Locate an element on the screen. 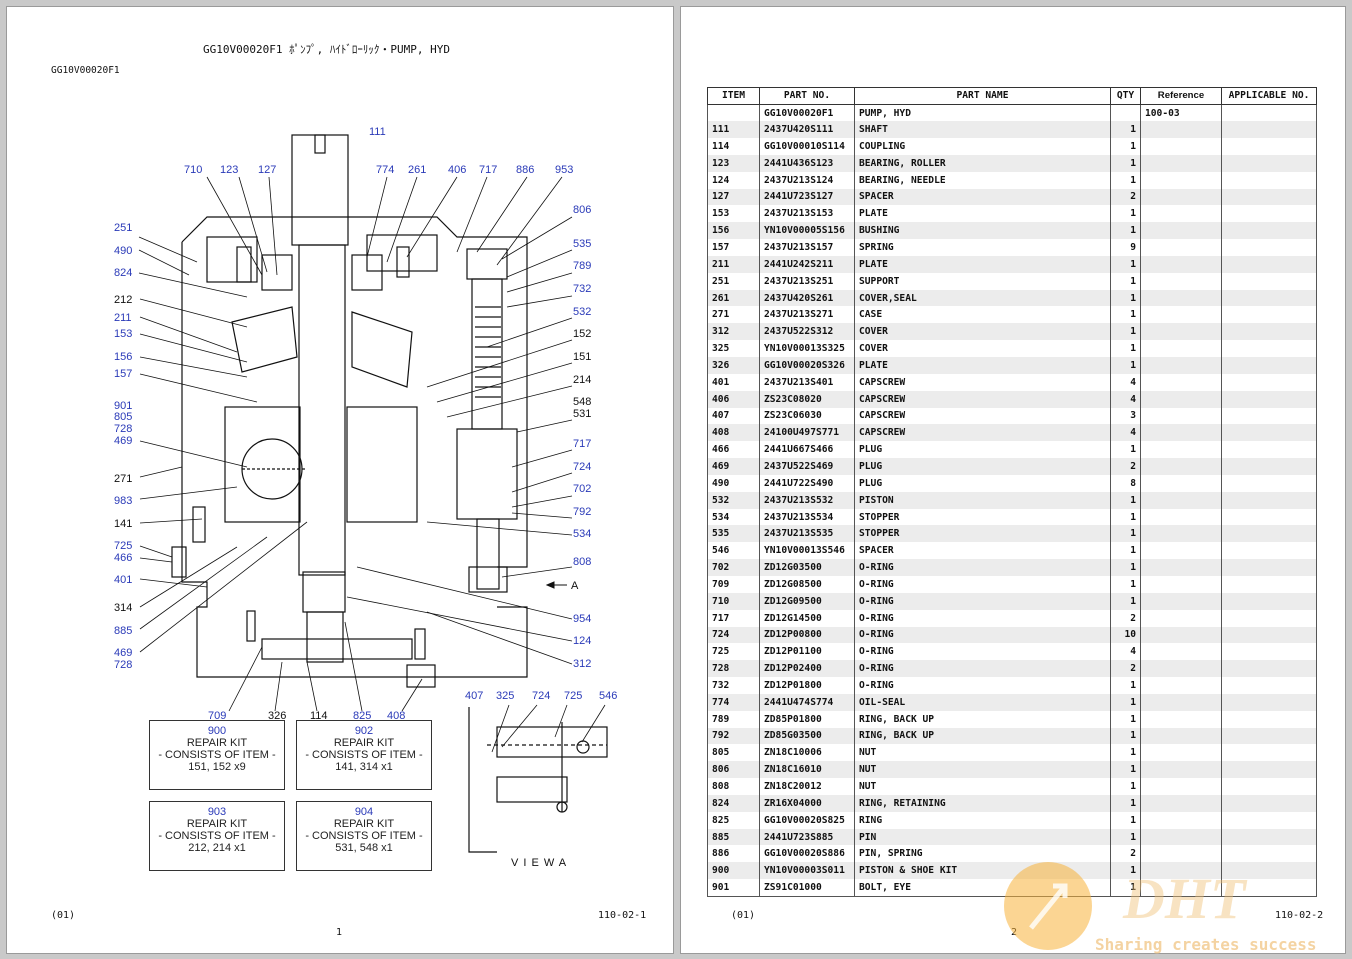  revision-code: (01) is located at coordinates (743, 915).